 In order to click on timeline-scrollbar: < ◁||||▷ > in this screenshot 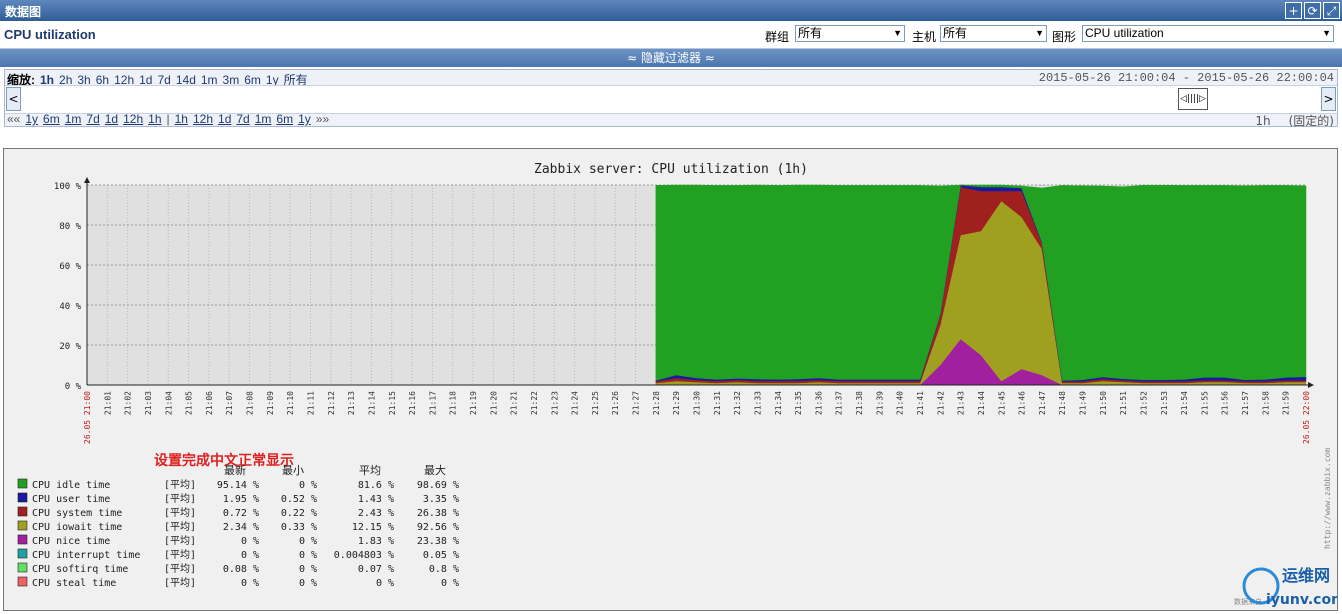, I will do `click(671, 99)`.